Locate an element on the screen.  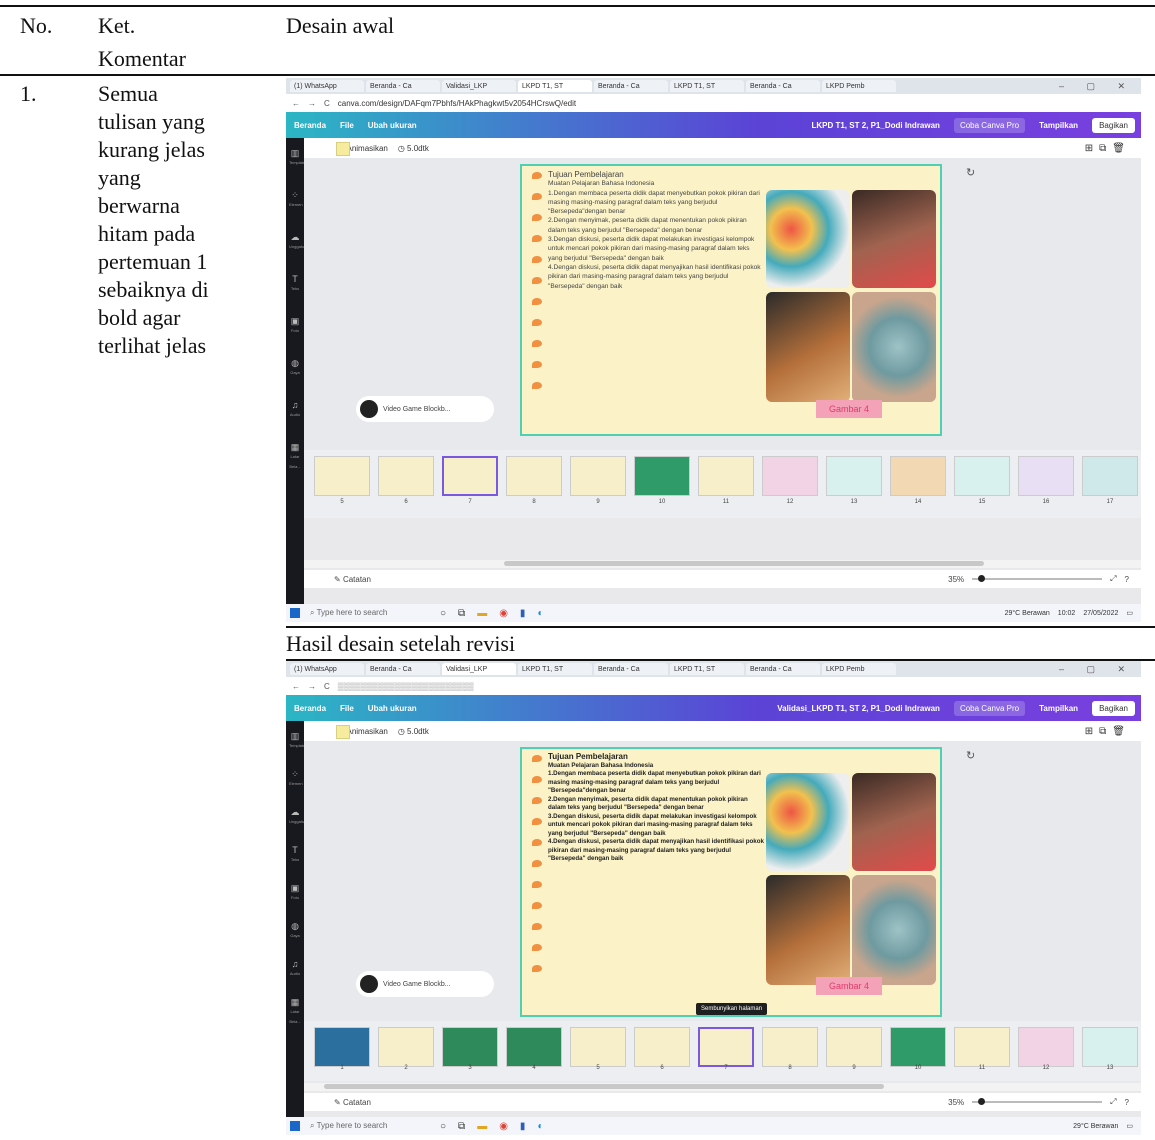
page-actions-icon: ⊞⧉🗑 is located at coordinates (1113, 148).